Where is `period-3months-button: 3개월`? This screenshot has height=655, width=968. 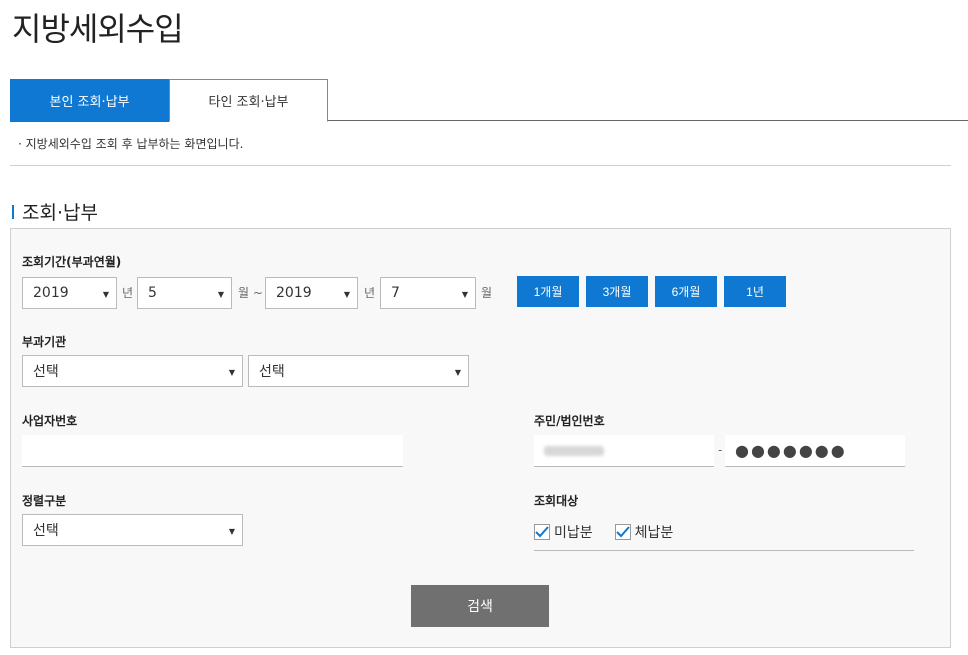
period-3months-button: 3개월 is located at coordinates (617, 291).